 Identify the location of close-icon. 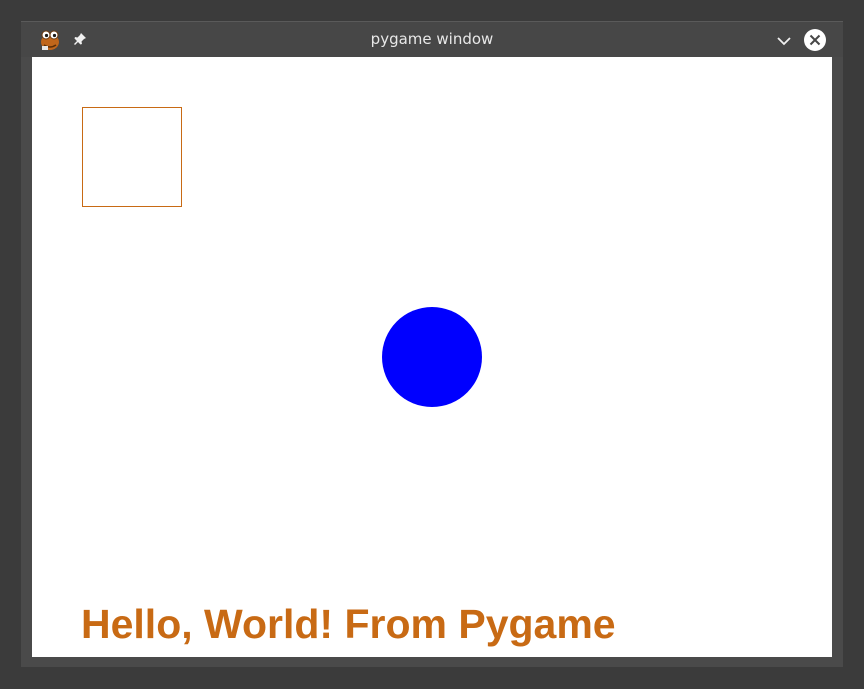
(815, 40).